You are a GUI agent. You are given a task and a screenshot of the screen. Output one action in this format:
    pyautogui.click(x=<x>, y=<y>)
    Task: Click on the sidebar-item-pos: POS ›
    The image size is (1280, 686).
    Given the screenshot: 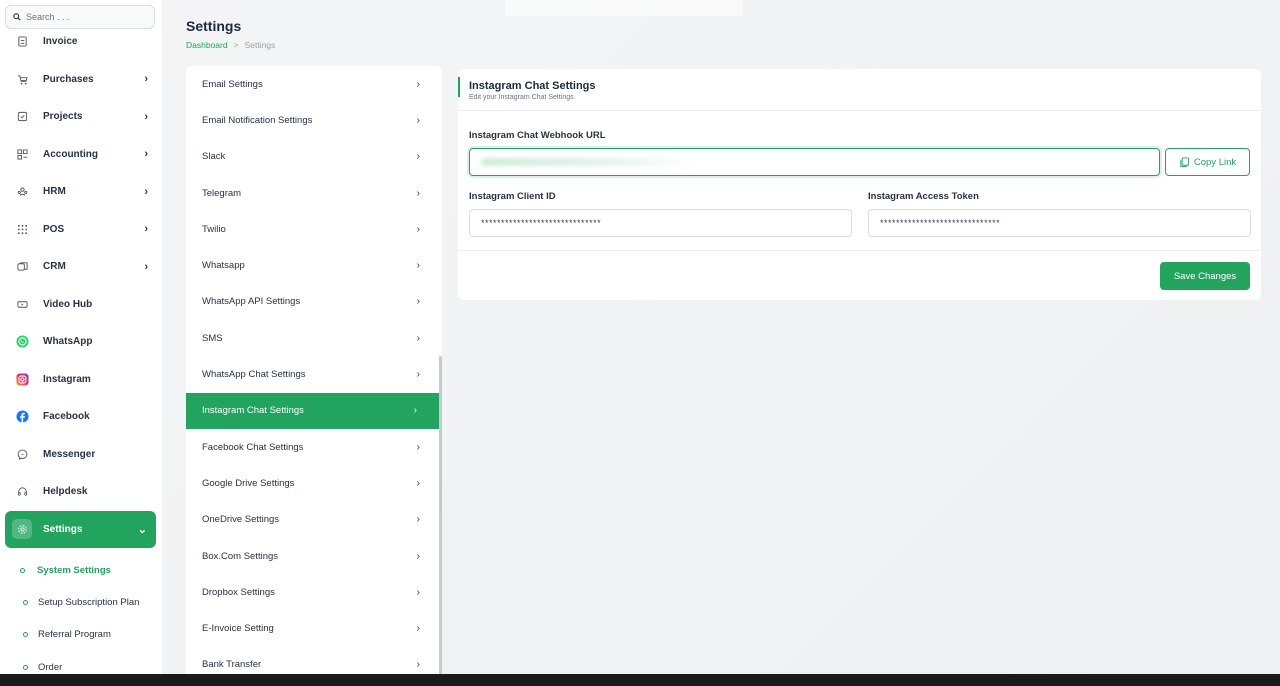 What is the action you would take?
    pyautogui.click(x=81, y=230)
    